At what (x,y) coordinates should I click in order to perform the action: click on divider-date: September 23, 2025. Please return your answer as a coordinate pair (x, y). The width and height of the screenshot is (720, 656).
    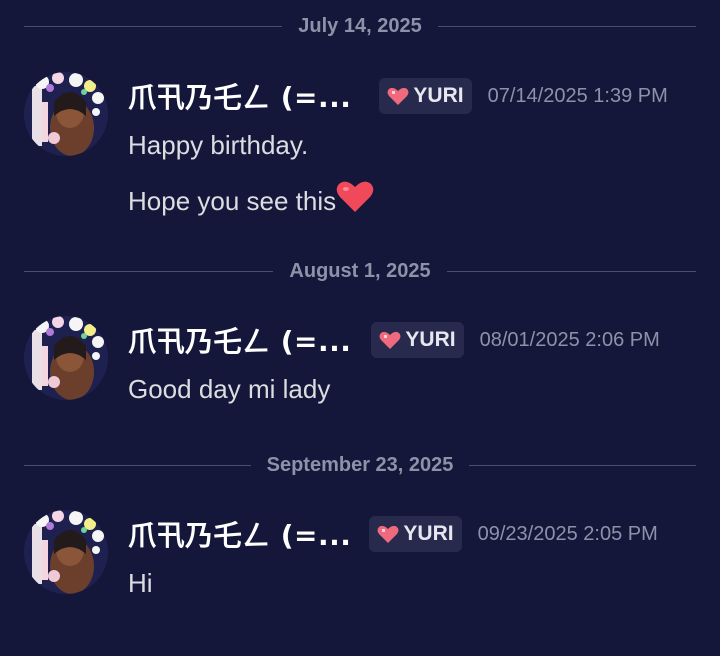
    Looking at the image, I should click on (360, 464).